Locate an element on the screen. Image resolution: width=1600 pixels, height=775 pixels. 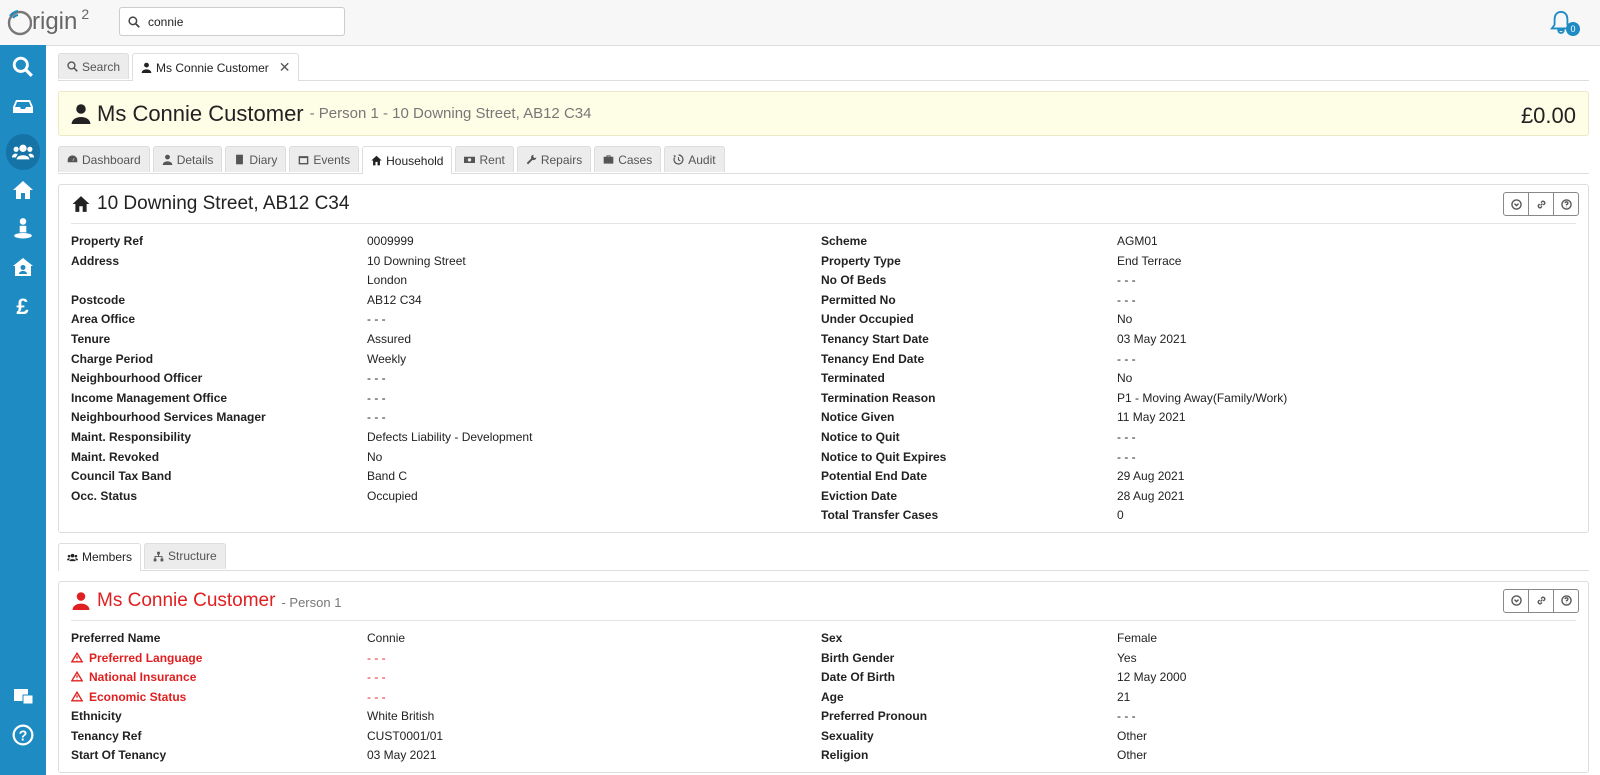
book-icon is located at coordinates (240, 159).